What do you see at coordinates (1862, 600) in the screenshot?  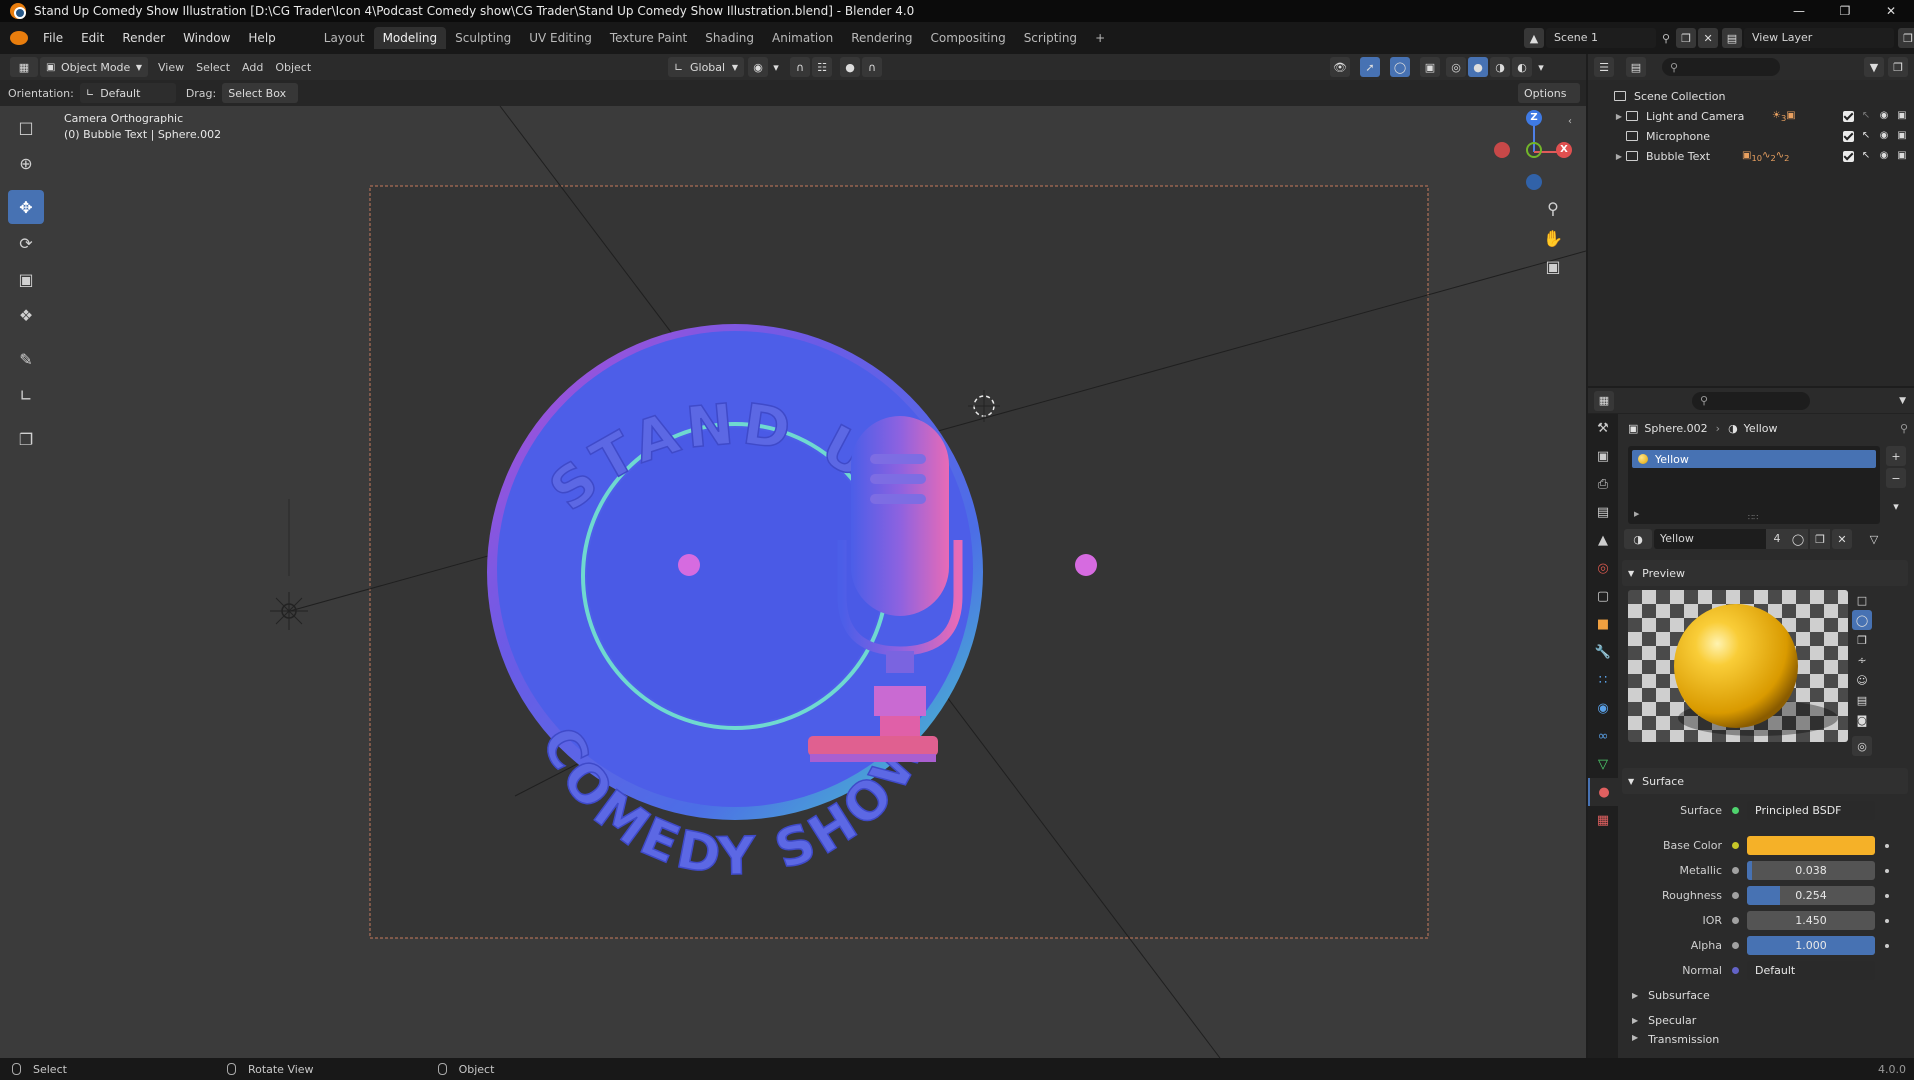 I see `preview-flat-icon: □` at bounding box center [1862, 600].